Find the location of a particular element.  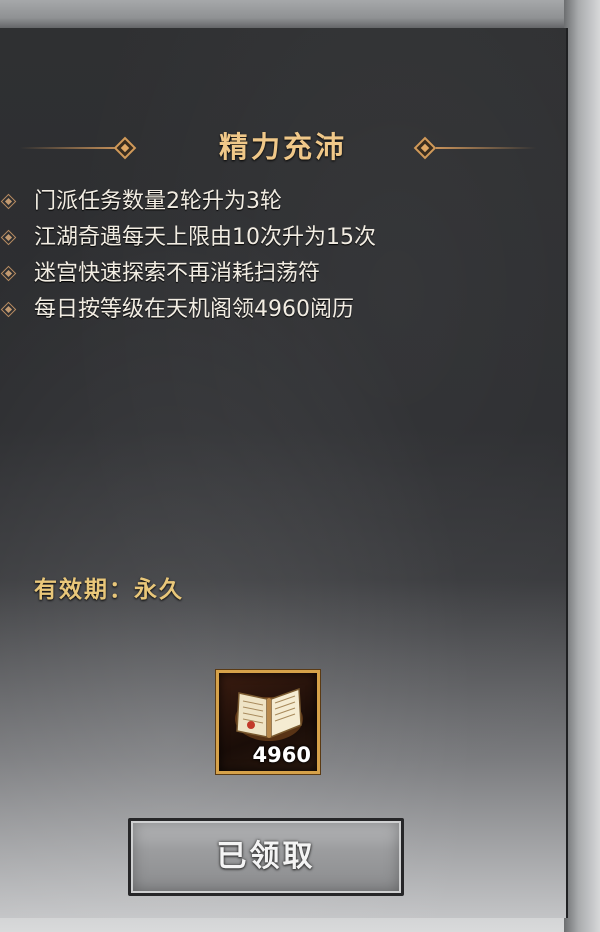

book-icon is located at coordinates (269, 714).